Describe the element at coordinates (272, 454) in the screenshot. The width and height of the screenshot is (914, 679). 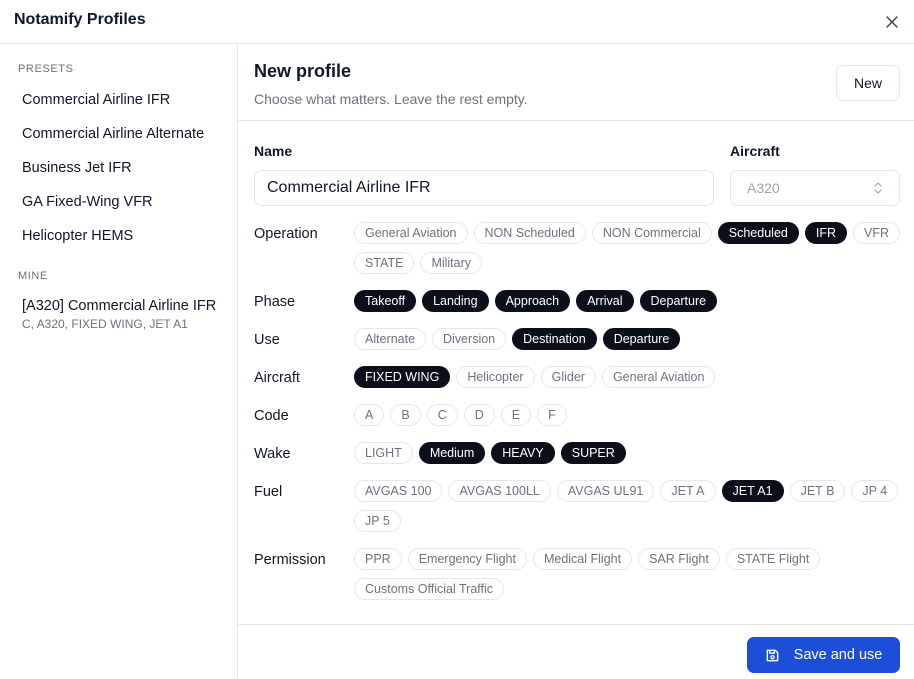
I see `row-label-wake: Wake` at that location.